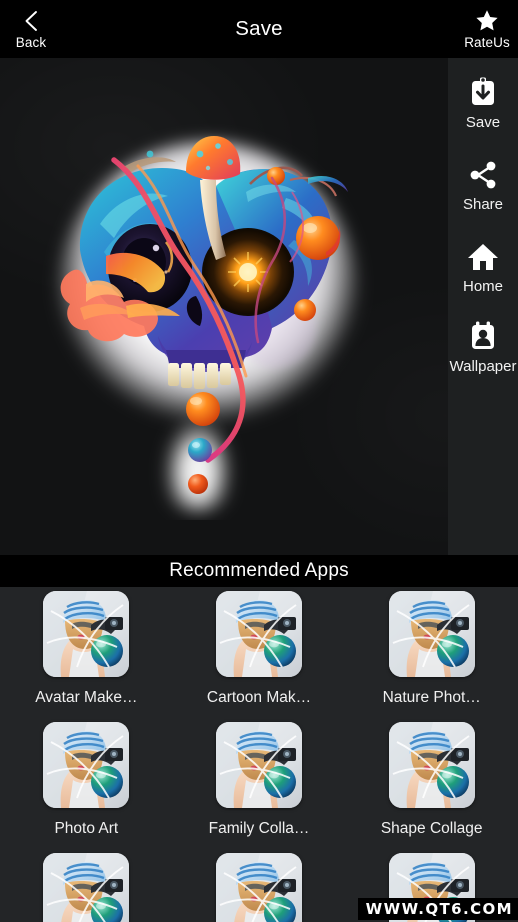  Describe the element at coordinates (483, 366) in the screenshot. I see `rail-label-wallpaper: Wallpaper` at that location.